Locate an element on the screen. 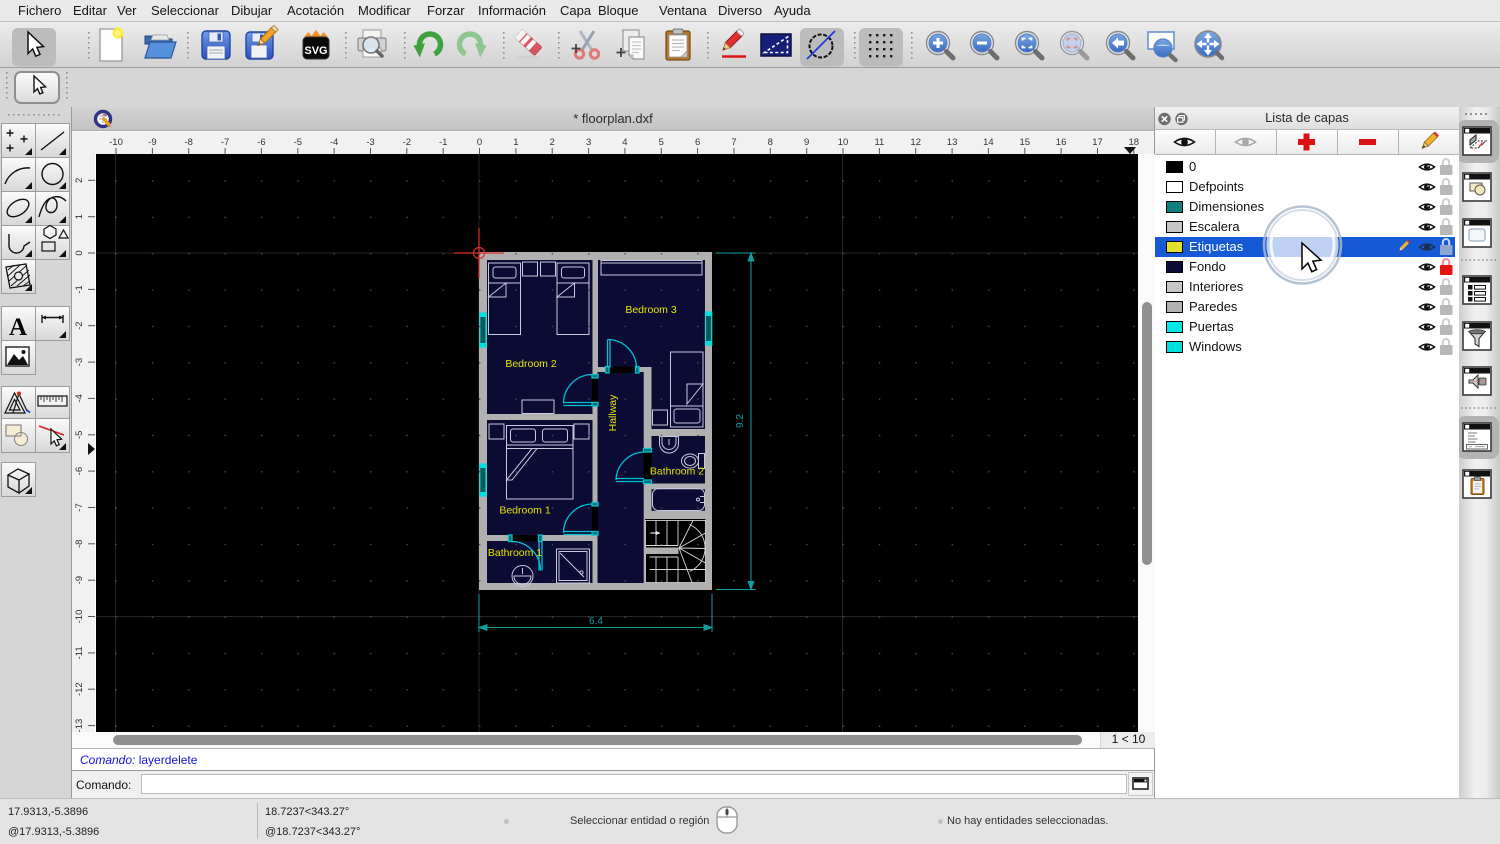 This screenshot has width=1500, height=844. svg-text: 18 is located at coordinates (1134, 142).